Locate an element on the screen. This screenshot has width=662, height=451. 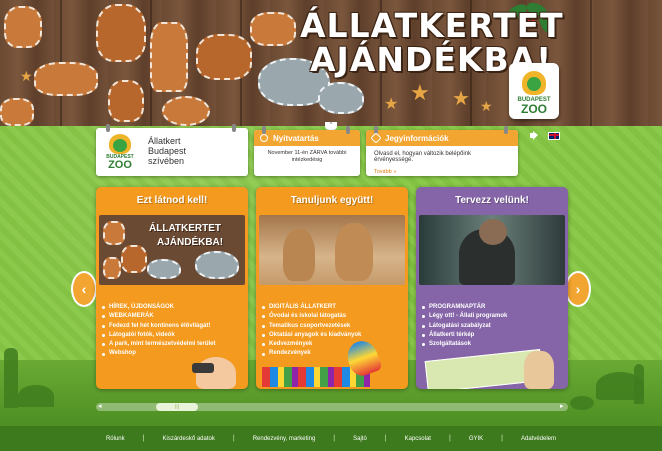
opening-hours-title: Nyitvatartás is located at coordinates (296, 138).